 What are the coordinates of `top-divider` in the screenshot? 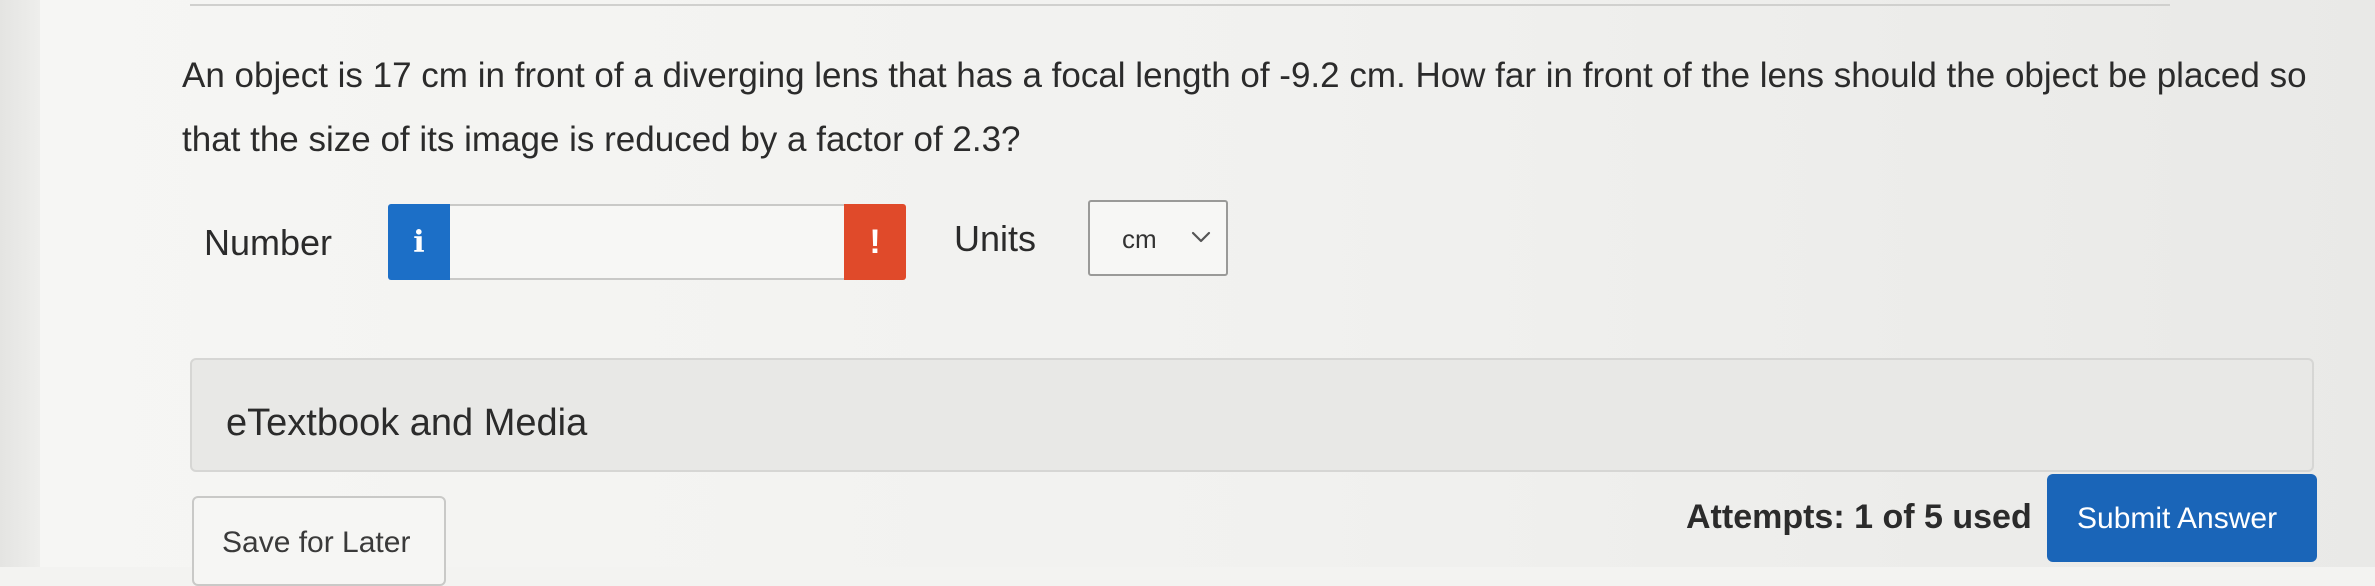 It's located at (1180, 3).